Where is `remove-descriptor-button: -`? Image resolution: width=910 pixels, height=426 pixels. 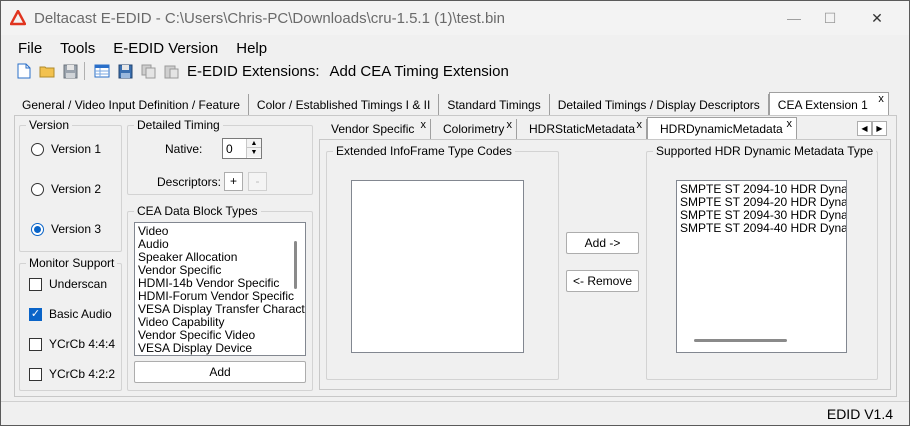 remove-descriptor-button: - is located at coordinates (257, 181).